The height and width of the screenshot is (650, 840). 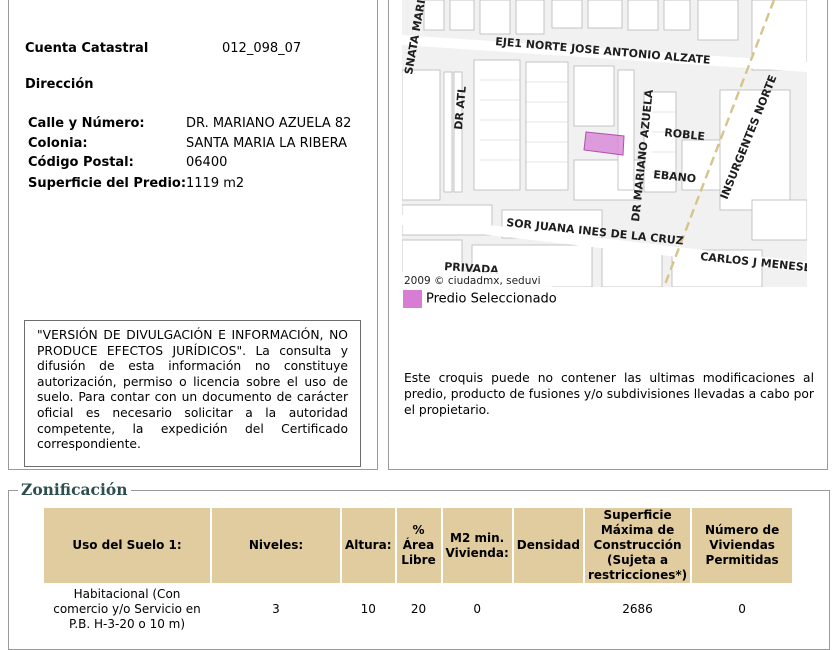 What do you see at coordinates (207, 162) in the screenshot?
I see `codigo-postal-value: 06400` at bounding box center [207, 162].